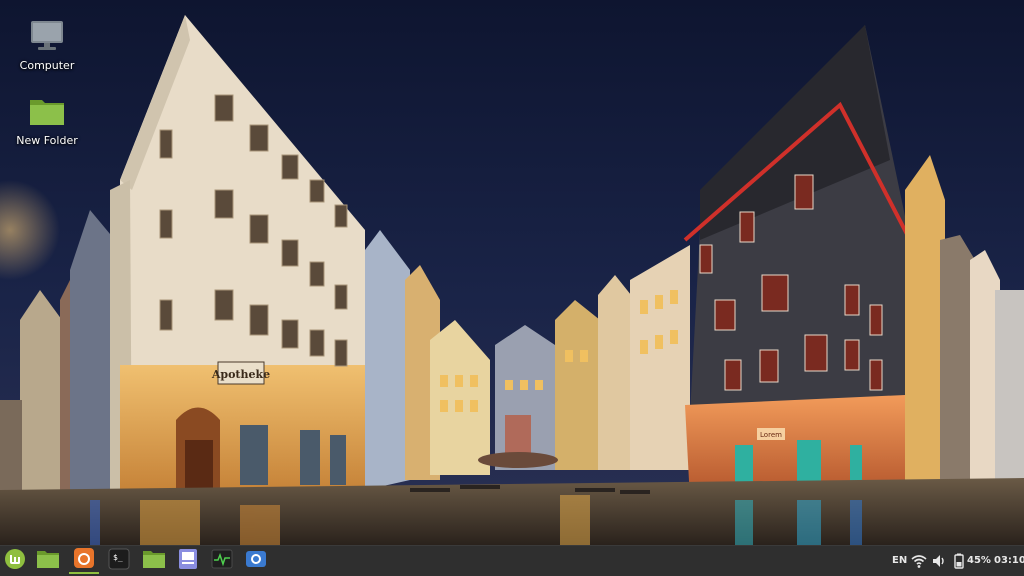 This screenshot has height=576, width=1024. I want to click on notes-icon, so click(188, 561).